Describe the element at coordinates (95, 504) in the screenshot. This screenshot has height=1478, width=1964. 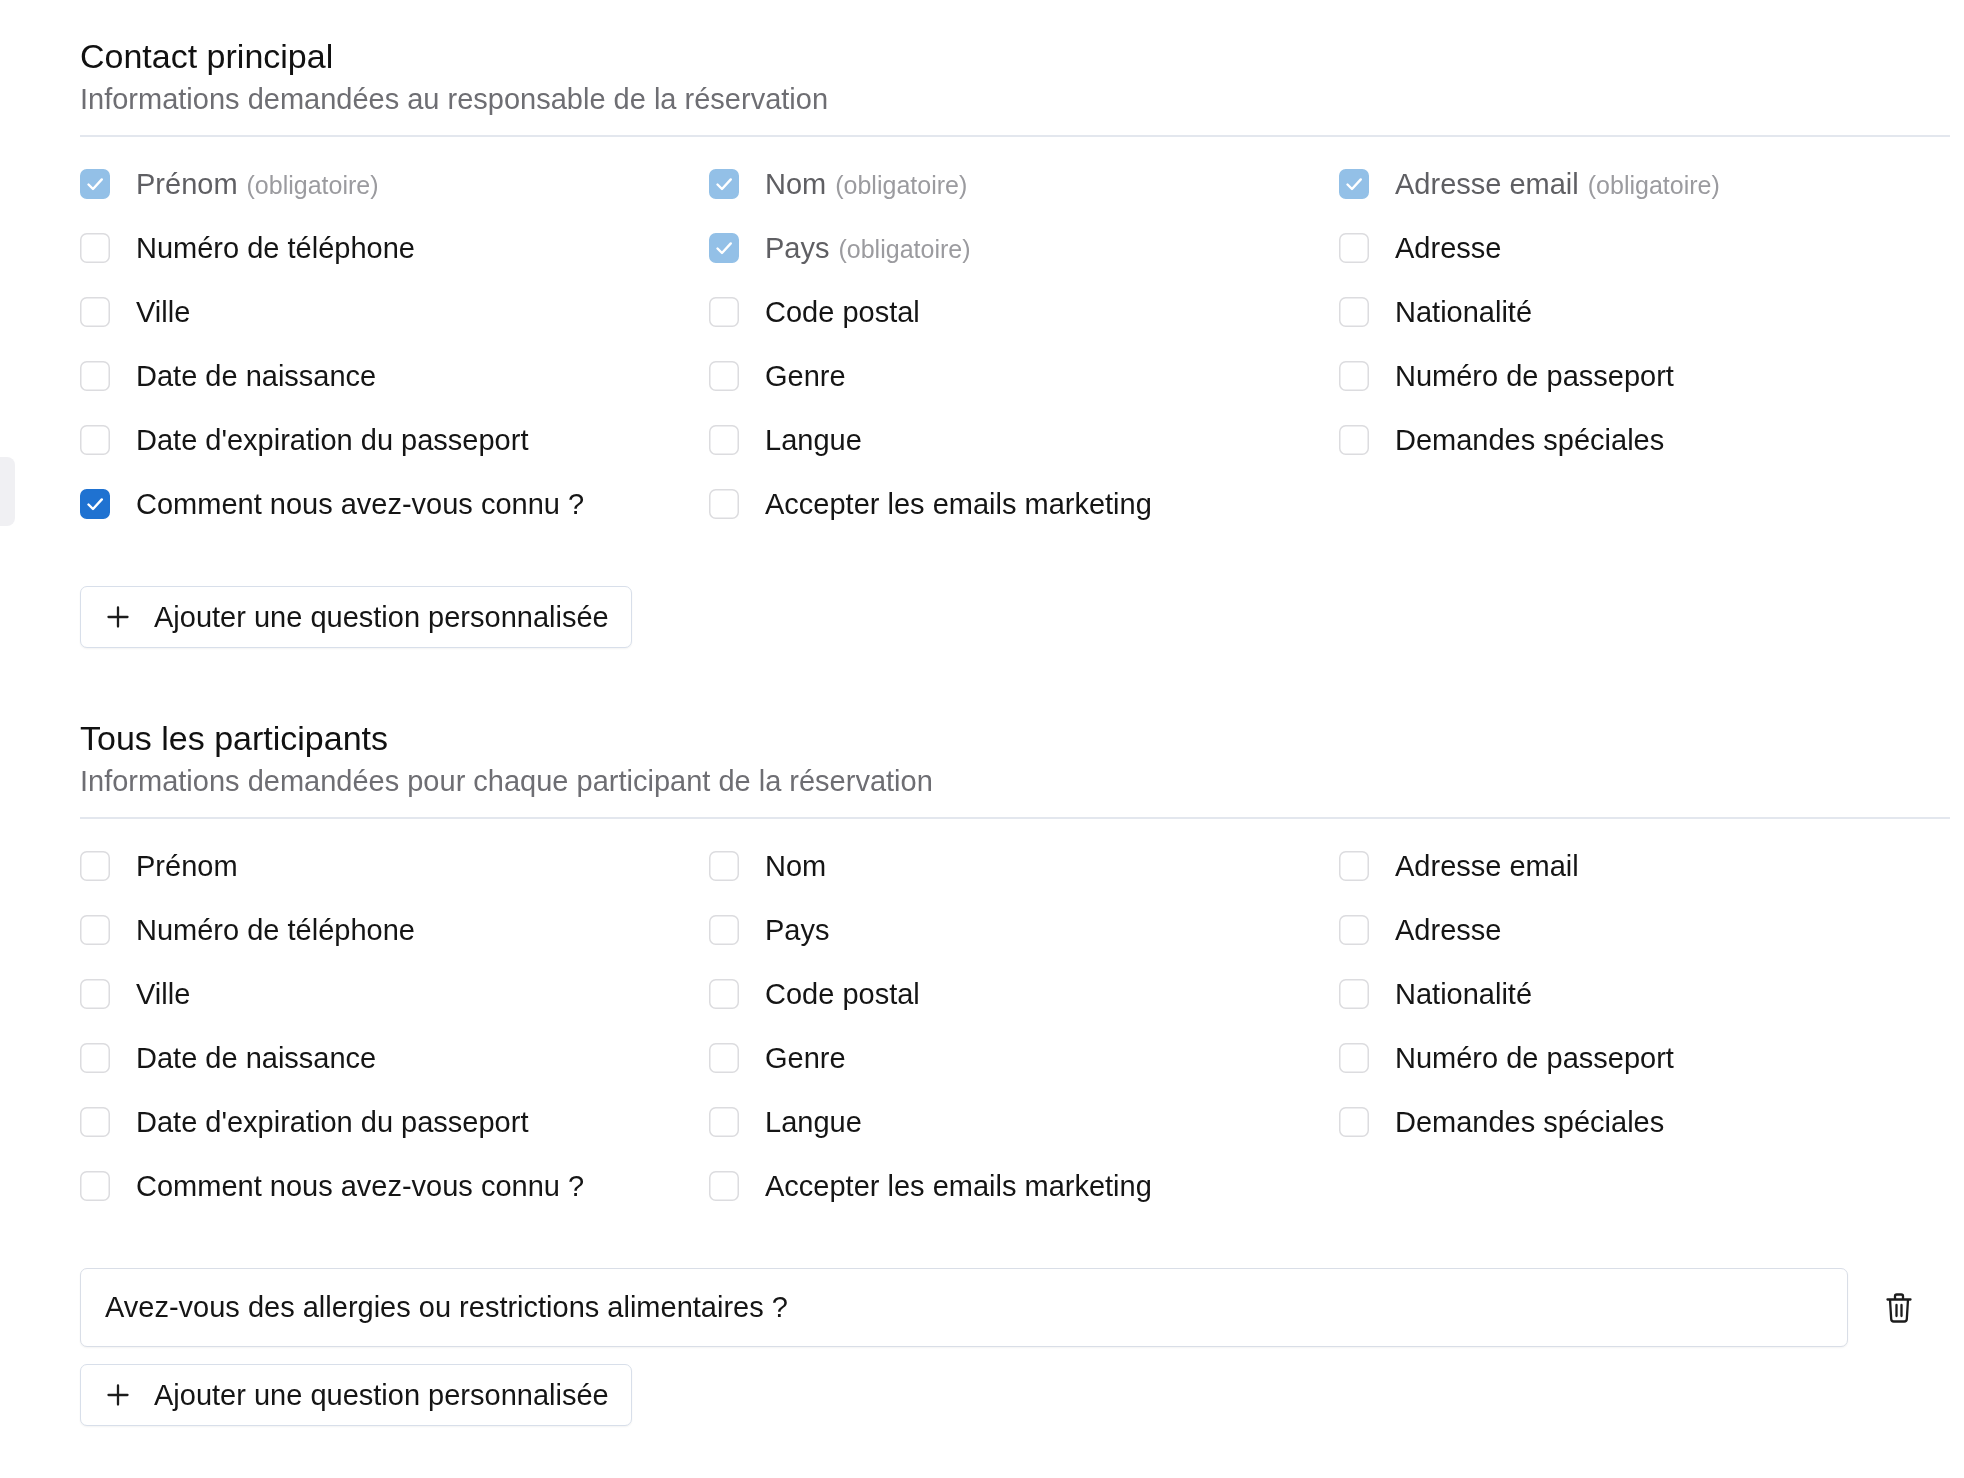
I see `checkbox` at that location.